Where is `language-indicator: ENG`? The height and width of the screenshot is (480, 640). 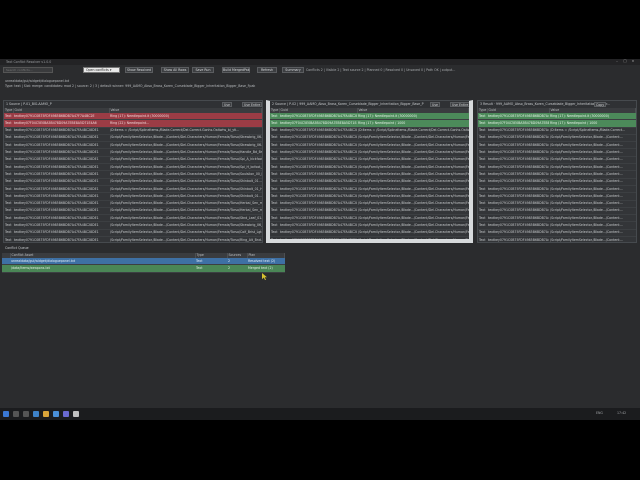
language-indicator: ENG is located at coordinates (599, 413).